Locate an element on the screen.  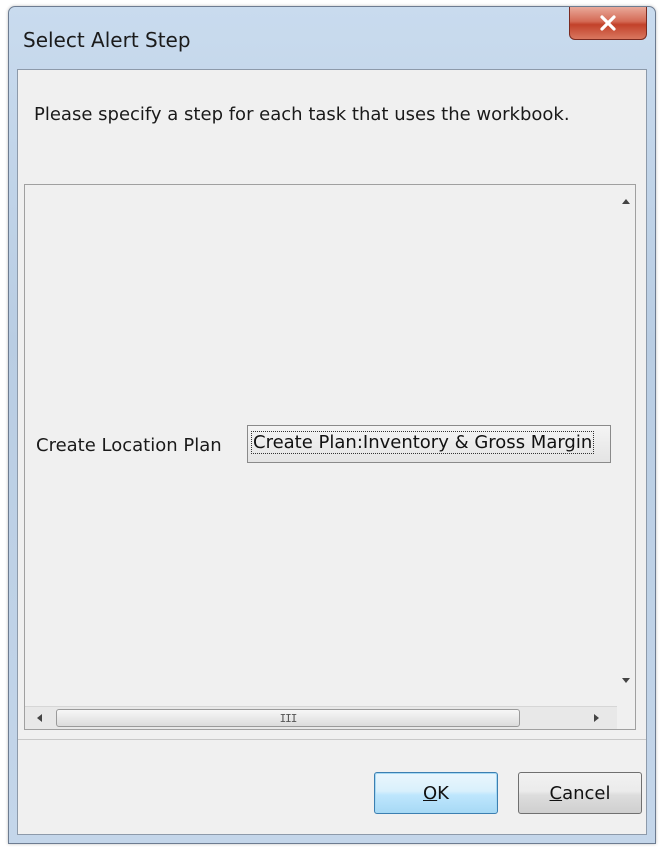
close-icon is located at coordinates (608, 23).